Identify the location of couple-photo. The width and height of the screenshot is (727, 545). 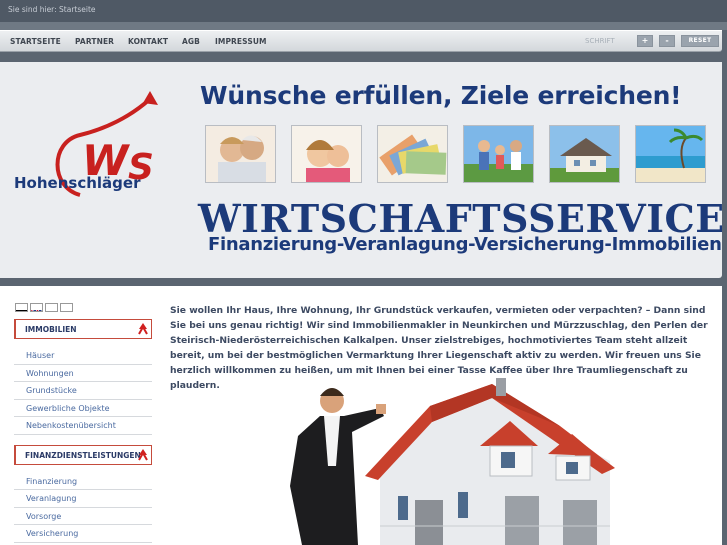
(240, 154).